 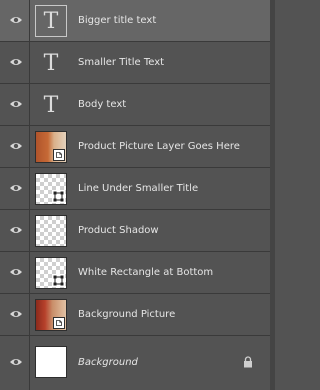 I want to click on layer-name: Product Shadow, so click(x=118, y=230).